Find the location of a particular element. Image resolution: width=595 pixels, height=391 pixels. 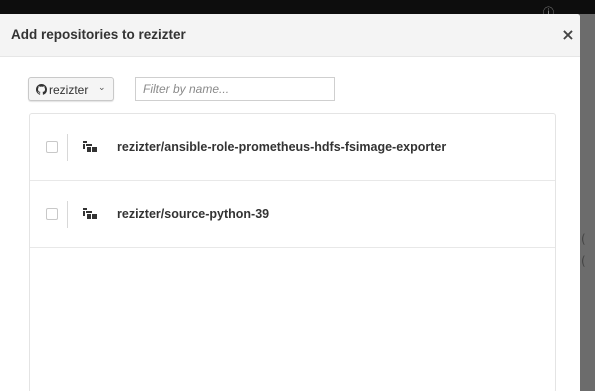

repository-name: rezizter/source-python-39 is located at coordinates (193, 214).